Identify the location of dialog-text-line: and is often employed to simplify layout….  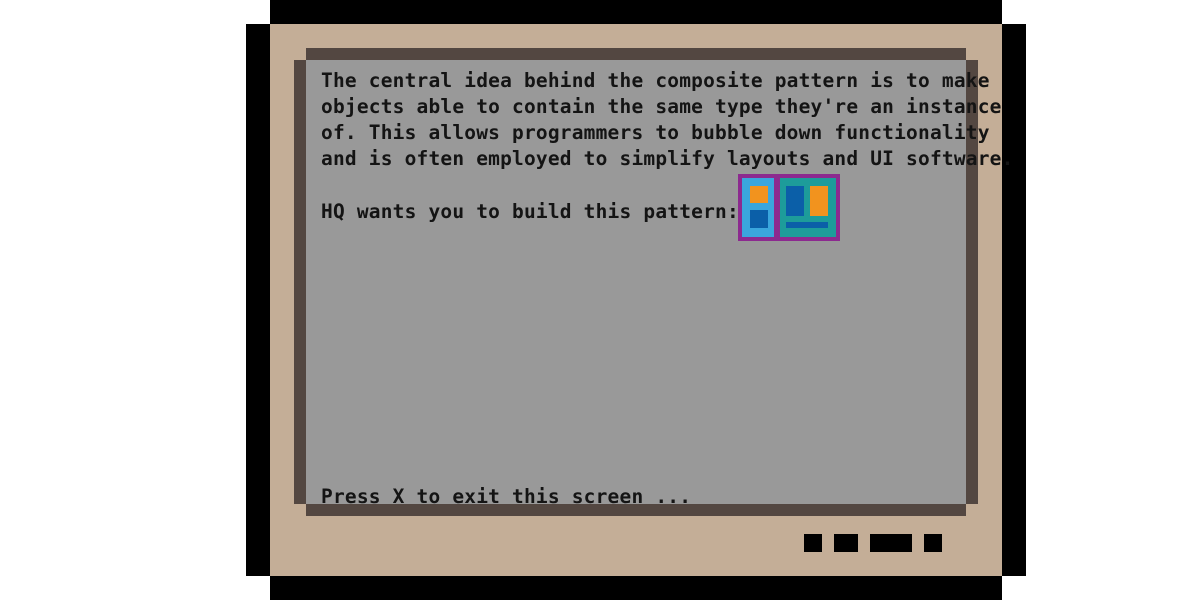
(667, 158).